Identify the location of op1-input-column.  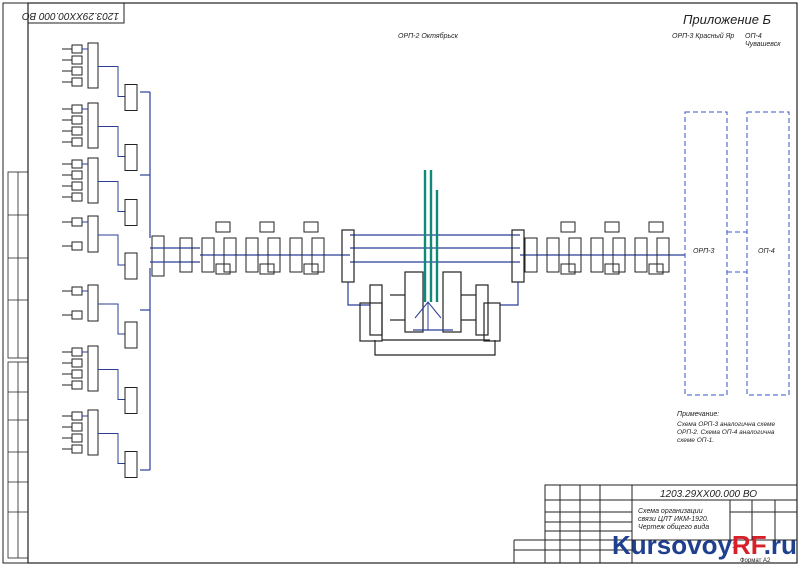
(113, 260).